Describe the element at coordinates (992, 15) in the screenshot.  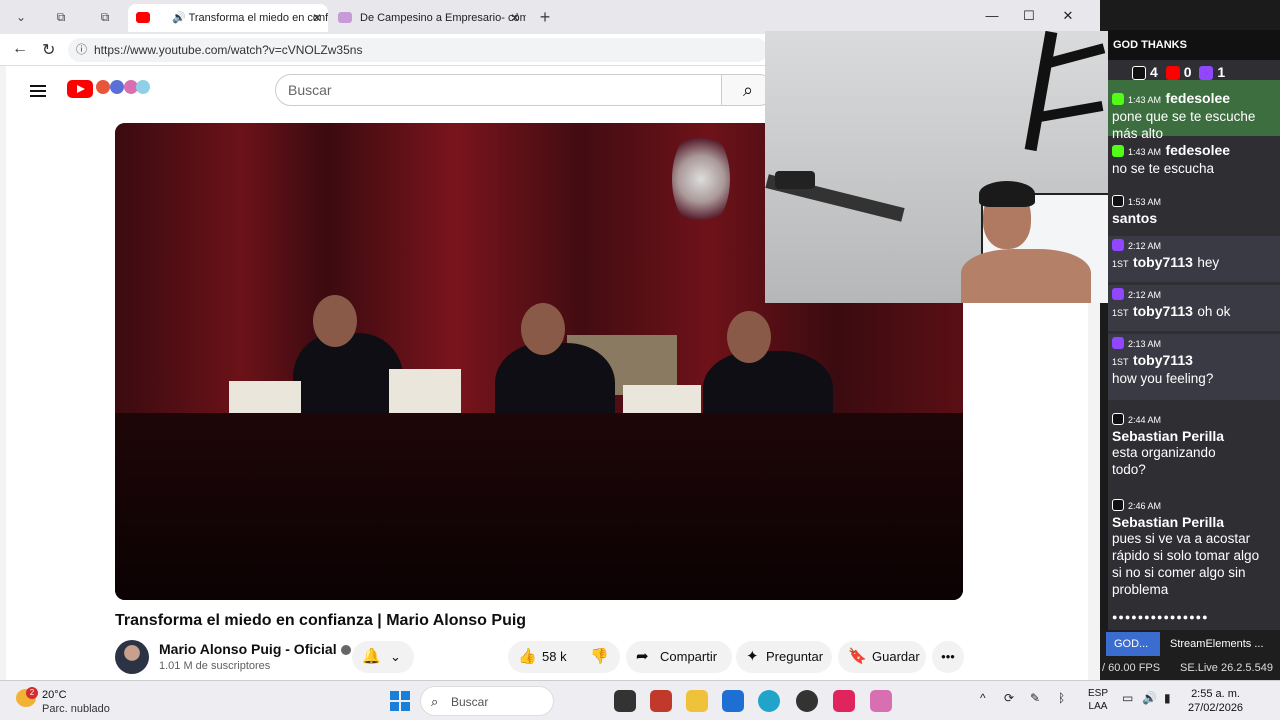
I see `minimize-icon: —` at that location.